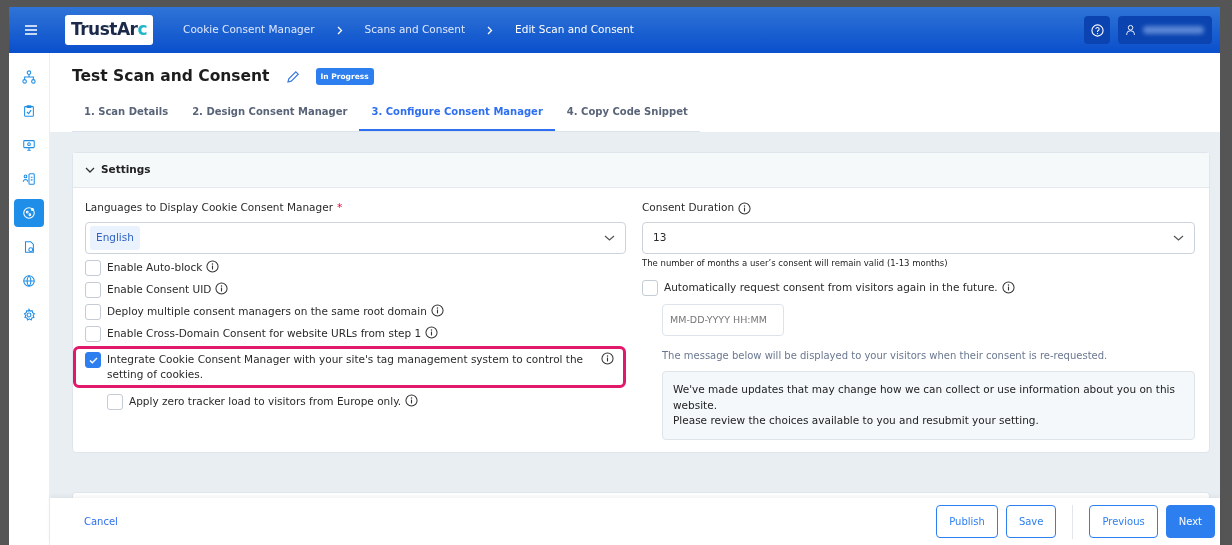  I want to click on checkbox-label: Enable Cross-Domain Consent for website URLs from step 1, so click(264, 333).